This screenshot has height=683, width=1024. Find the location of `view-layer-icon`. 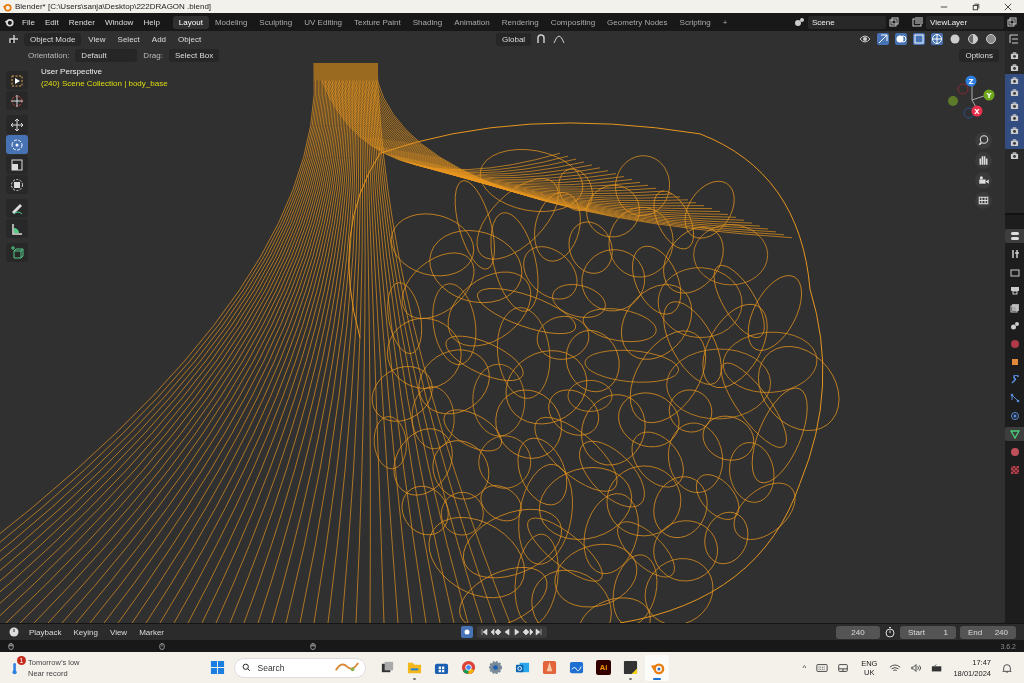

view-layer-icon is located at coordinates (918, 22).